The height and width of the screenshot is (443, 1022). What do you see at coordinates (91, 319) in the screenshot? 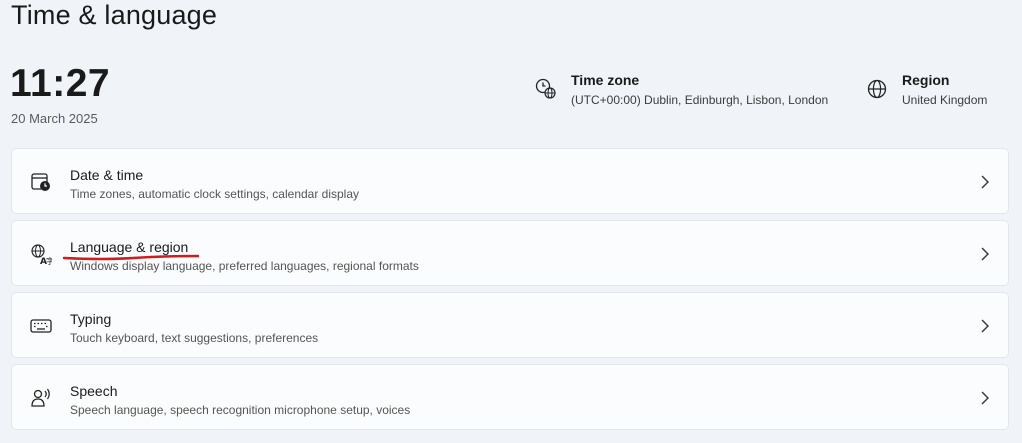
I see `card-title: Typing` at bounding box center [91, 319].